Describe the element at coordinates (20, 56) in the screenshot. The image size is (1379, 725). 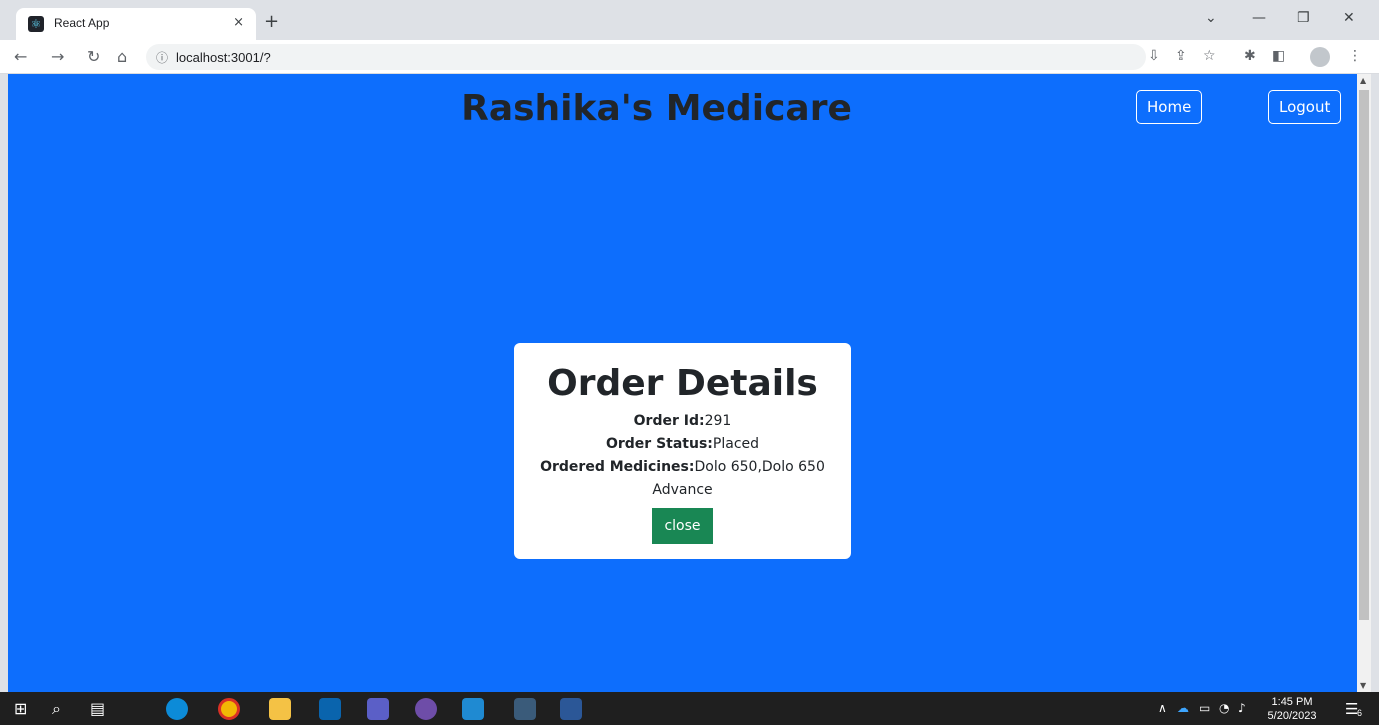
I see `back-icon: ←` at that location.